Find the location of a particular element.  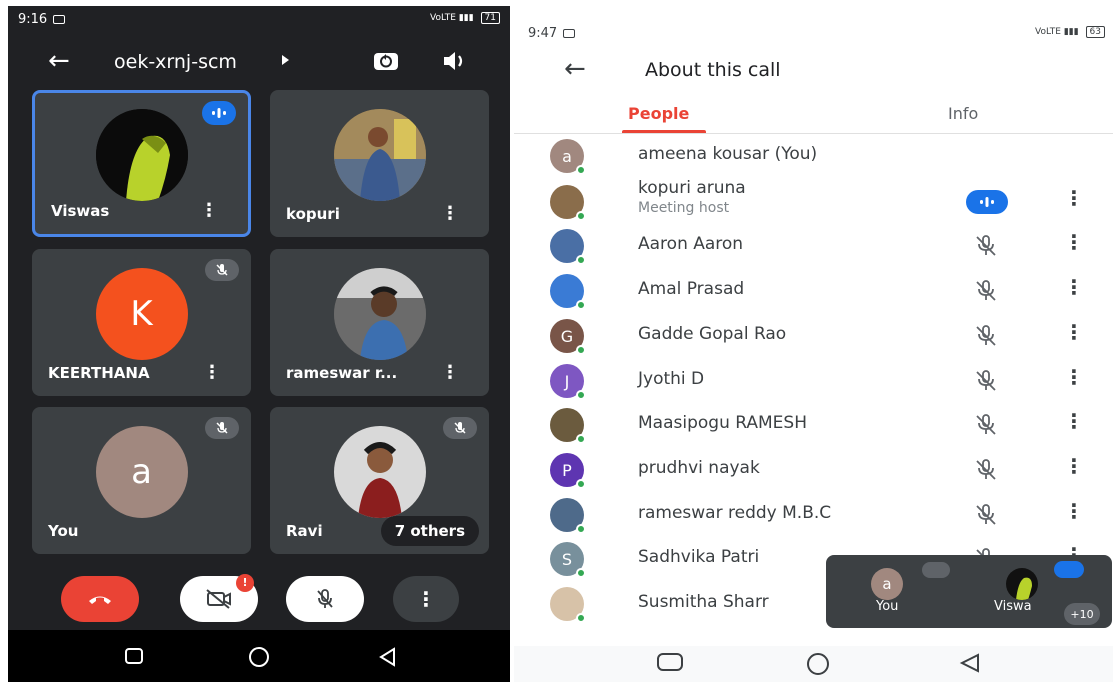

participant-row: Amal Prasad ⋮ is located at coordinates (813, 291).